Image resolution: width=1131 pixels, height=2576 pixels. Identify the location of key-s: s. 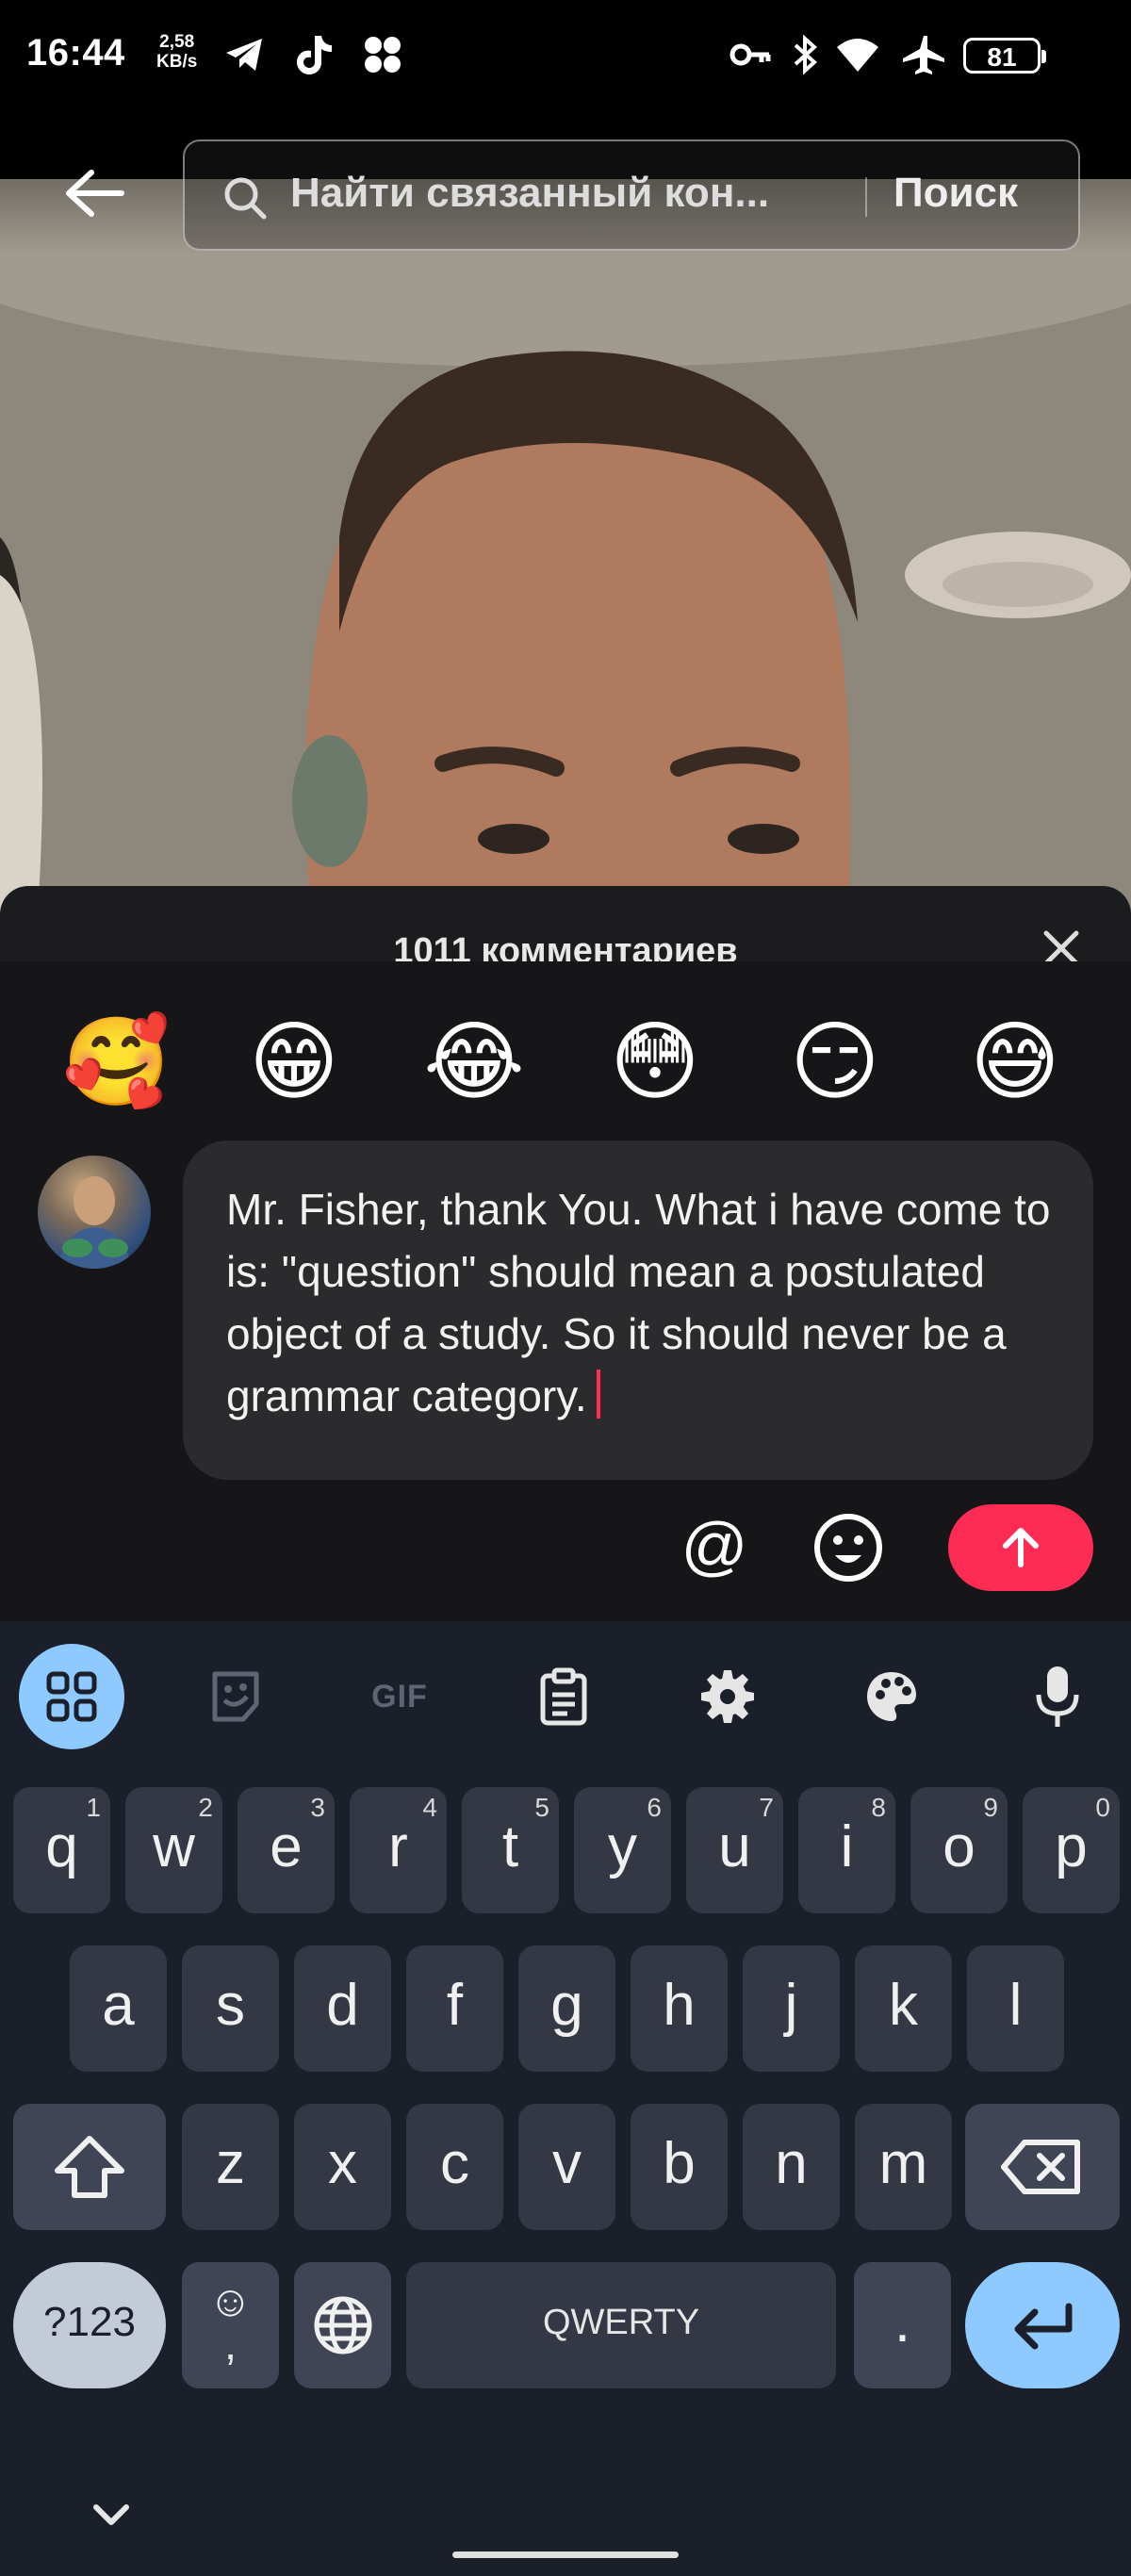
(231, 2009).